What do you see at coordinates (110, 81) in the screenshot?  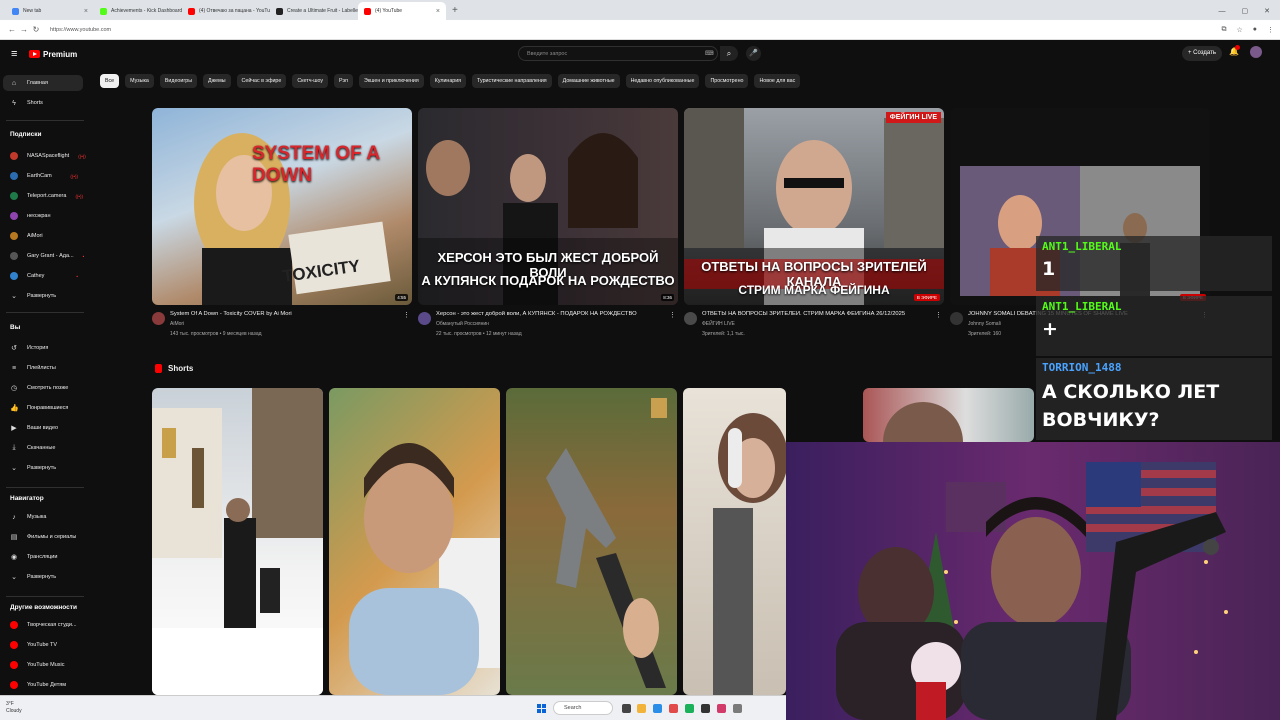 I see `filter-chip: Все` at bounding box center [110, 81].